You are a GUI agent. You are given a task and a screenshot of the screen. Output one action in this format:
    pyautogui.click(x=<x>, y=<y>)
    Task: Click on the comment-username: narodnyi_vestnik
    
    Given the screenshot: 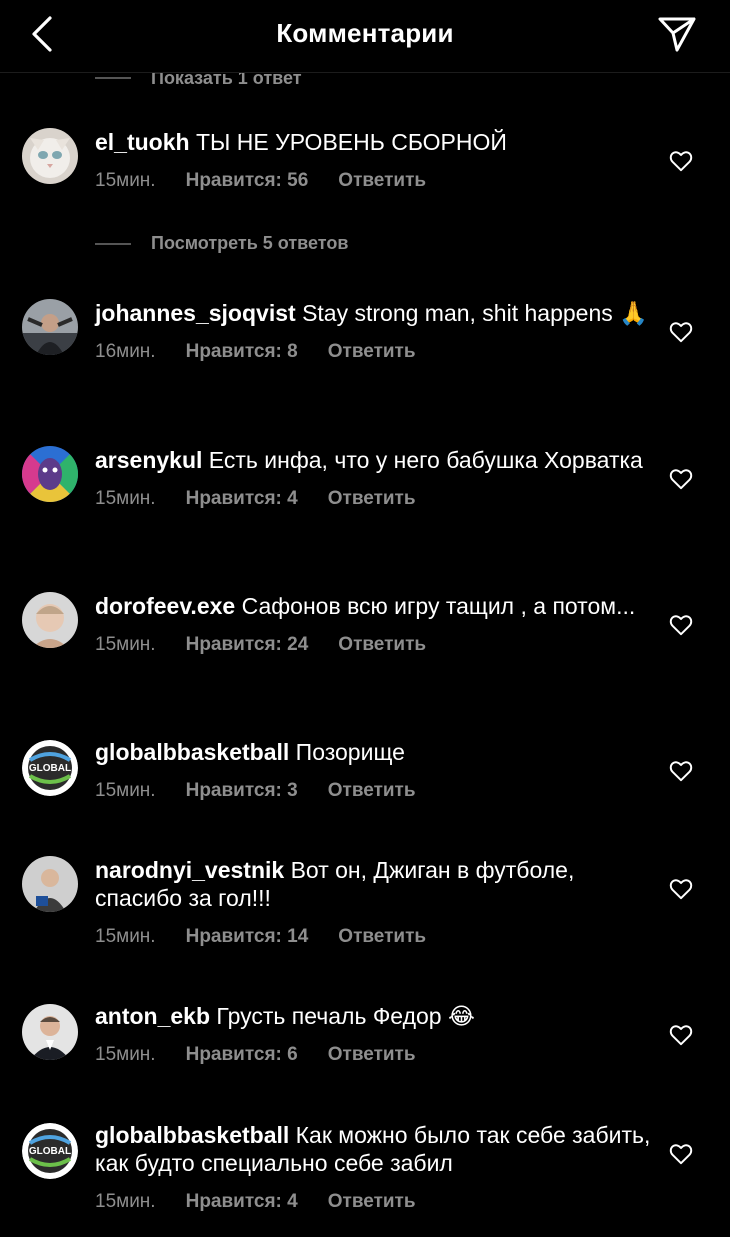 What is the action you would take?
    pyautogui.click(x=189, y=870)
    